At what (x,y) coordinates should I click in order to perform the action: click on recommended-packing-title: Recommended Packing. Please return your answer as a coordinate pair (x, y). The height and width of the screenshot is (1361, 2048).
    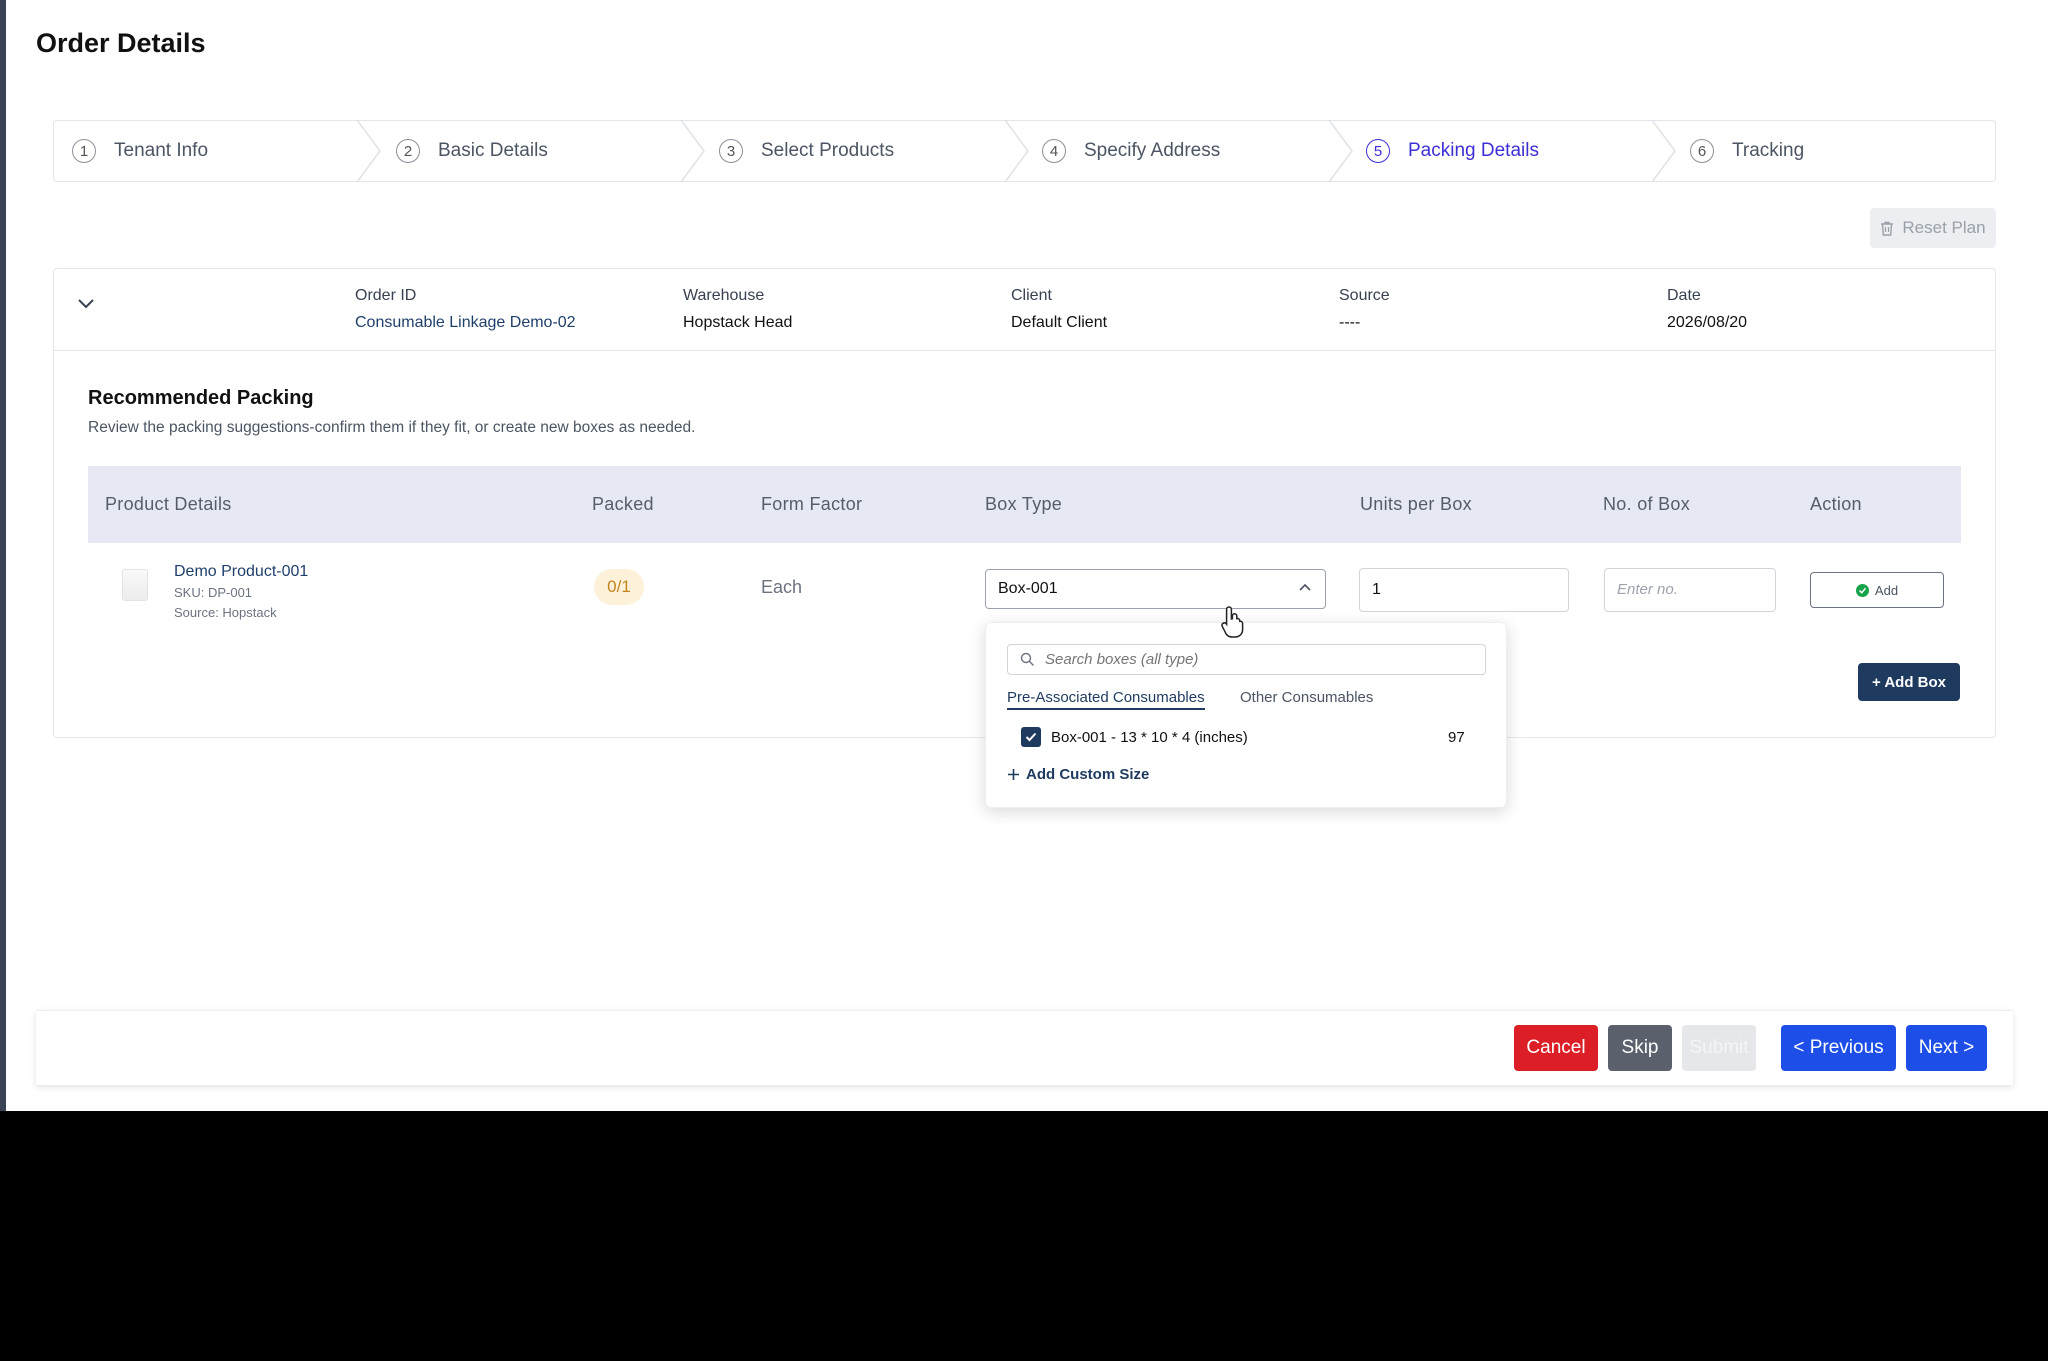
    Looking at the image, I should click on (201, 398).